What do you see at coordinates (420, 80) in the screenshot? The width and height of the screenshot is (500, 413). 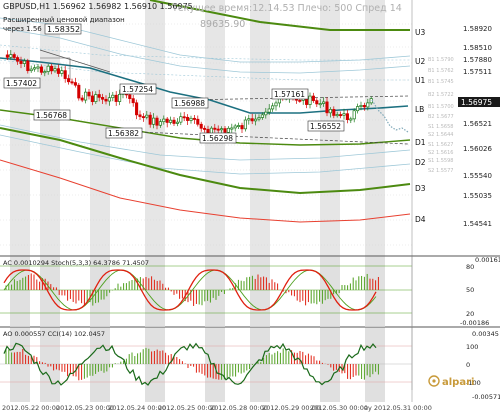 I see `level-label: U1` at bounding box center [420, 80].